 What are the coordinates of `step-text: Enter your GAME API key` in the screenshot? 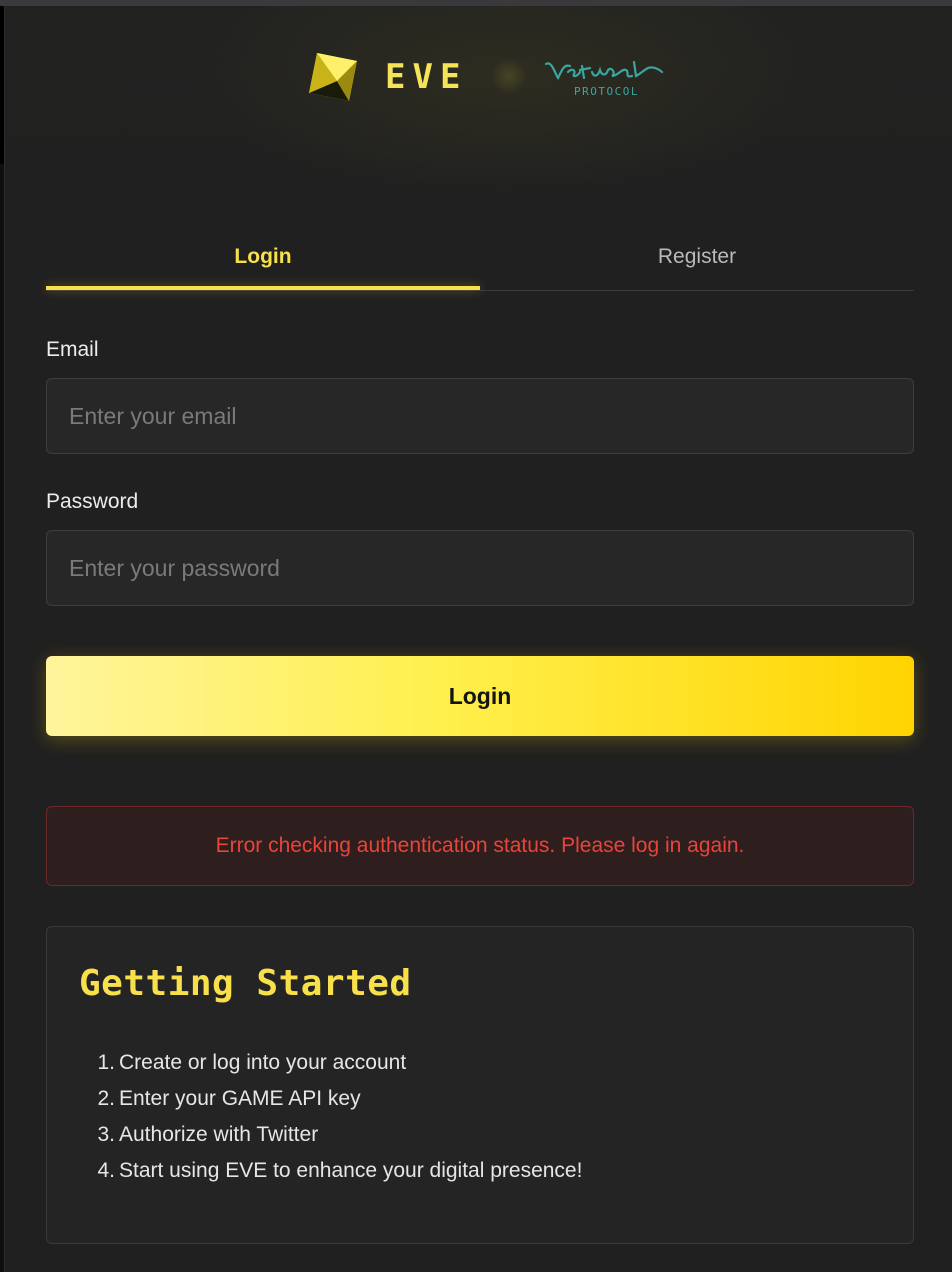 It's located at (240, 1098).